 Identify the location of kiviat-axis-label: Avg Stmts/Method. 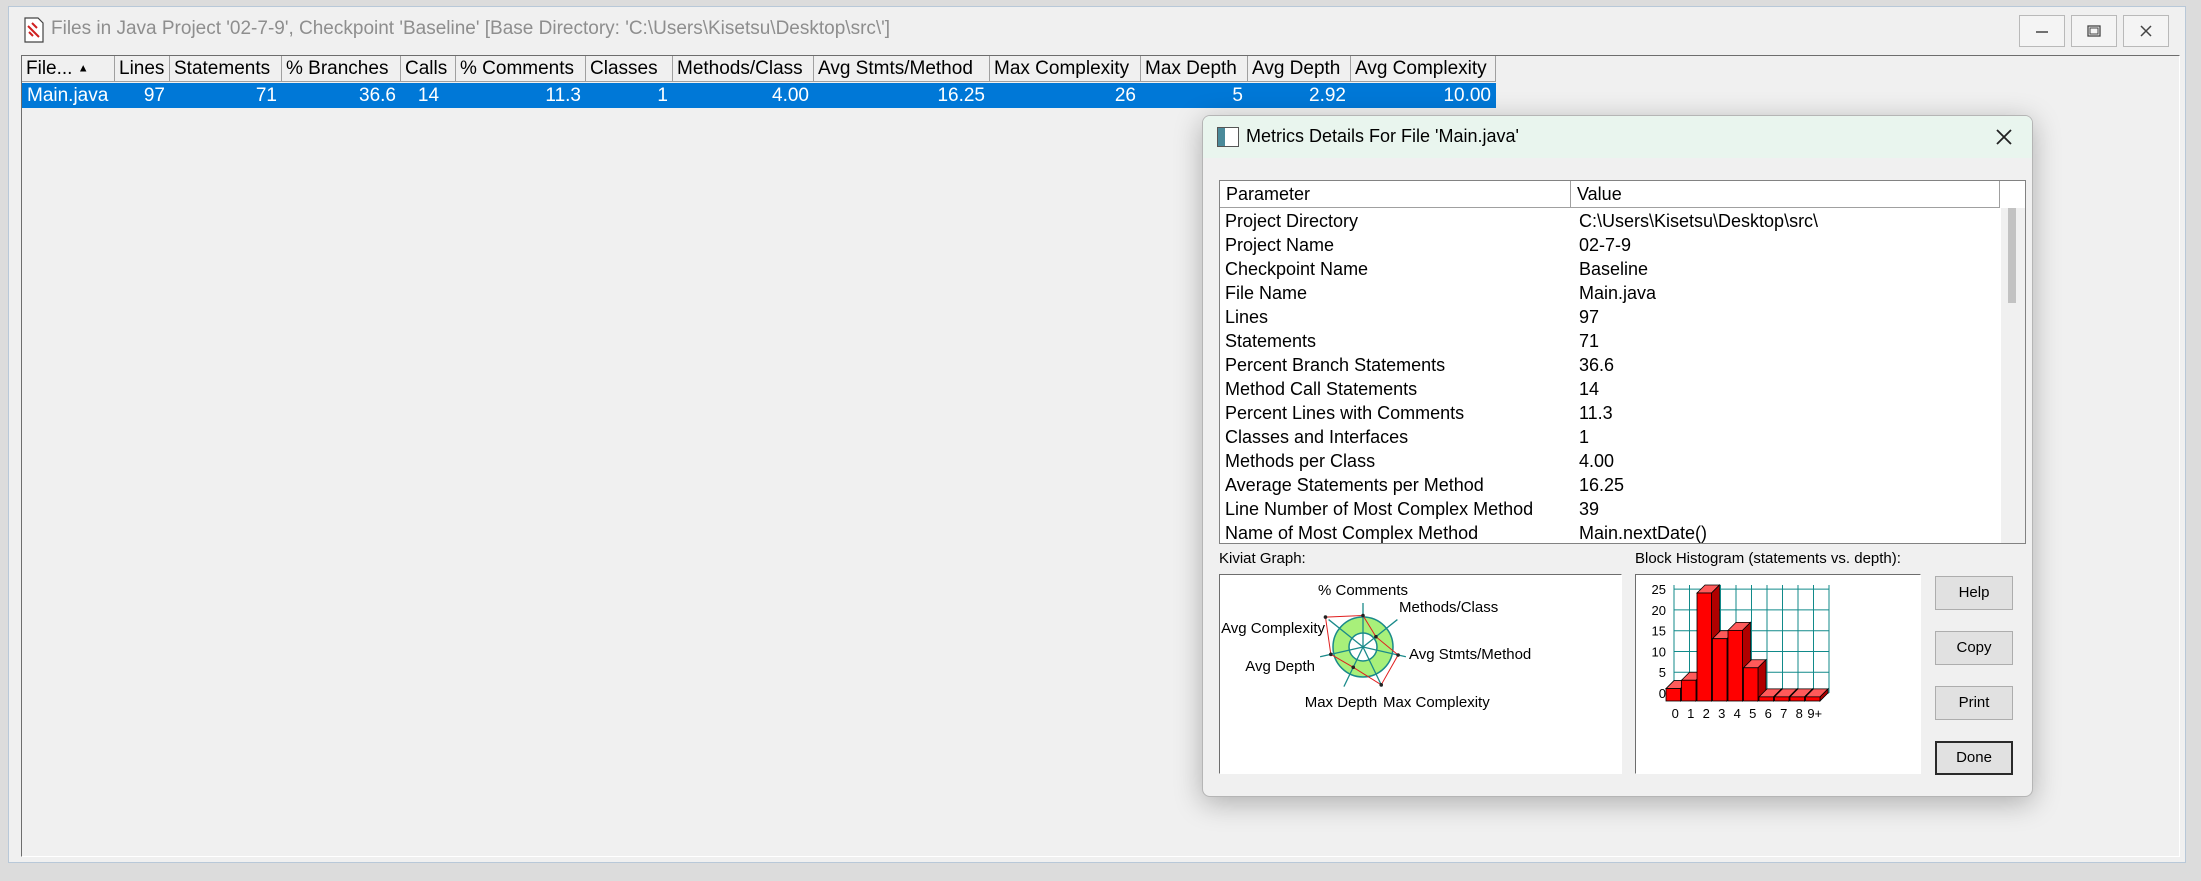
(1470, 654).